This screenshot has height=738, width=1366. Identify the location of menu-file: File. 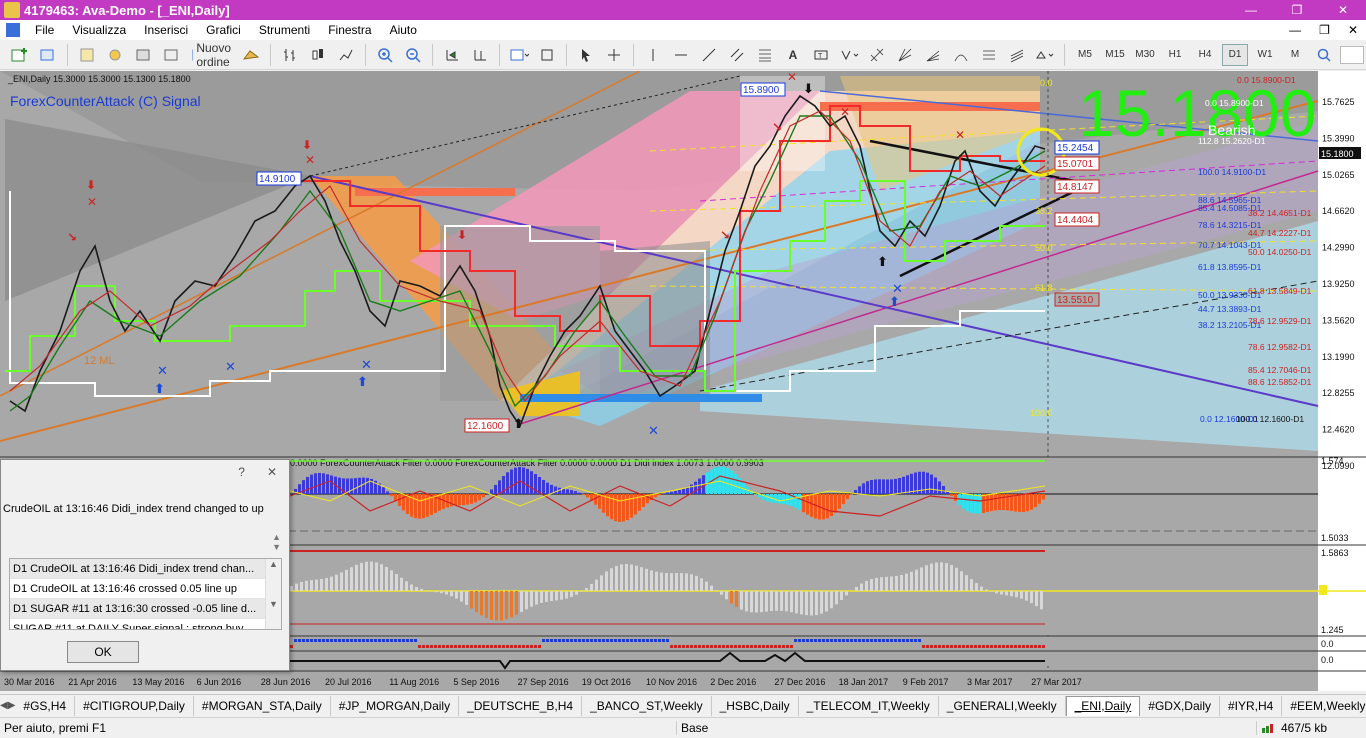
(44, 30).